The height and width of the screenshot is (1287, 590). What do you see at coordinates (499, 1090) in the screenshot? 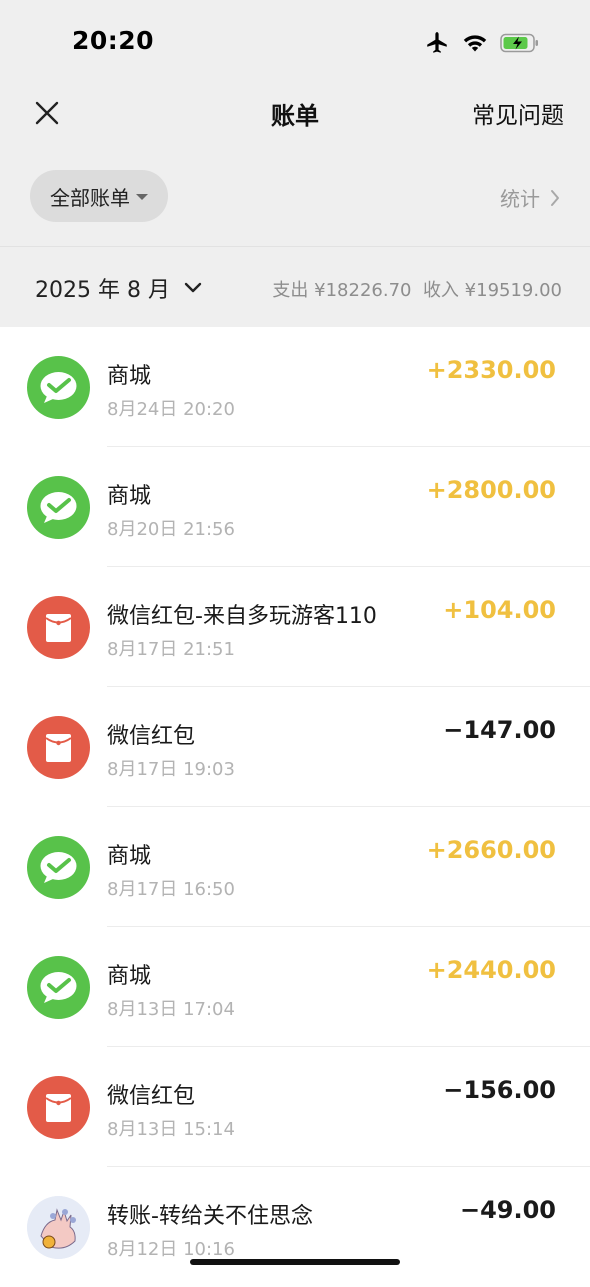
I see `transaction-amount: −156.00` at bounding box center [499, 1090].